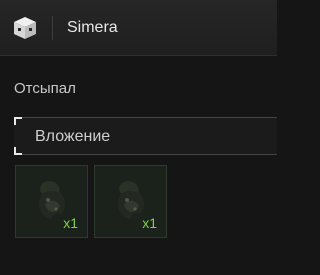 The width and height of the screenshot is (320, 275). What do you see at coordinates (145, 136) in the screenshot?
I see `attachment-header: Вложение` at bounding box center [145, 136].